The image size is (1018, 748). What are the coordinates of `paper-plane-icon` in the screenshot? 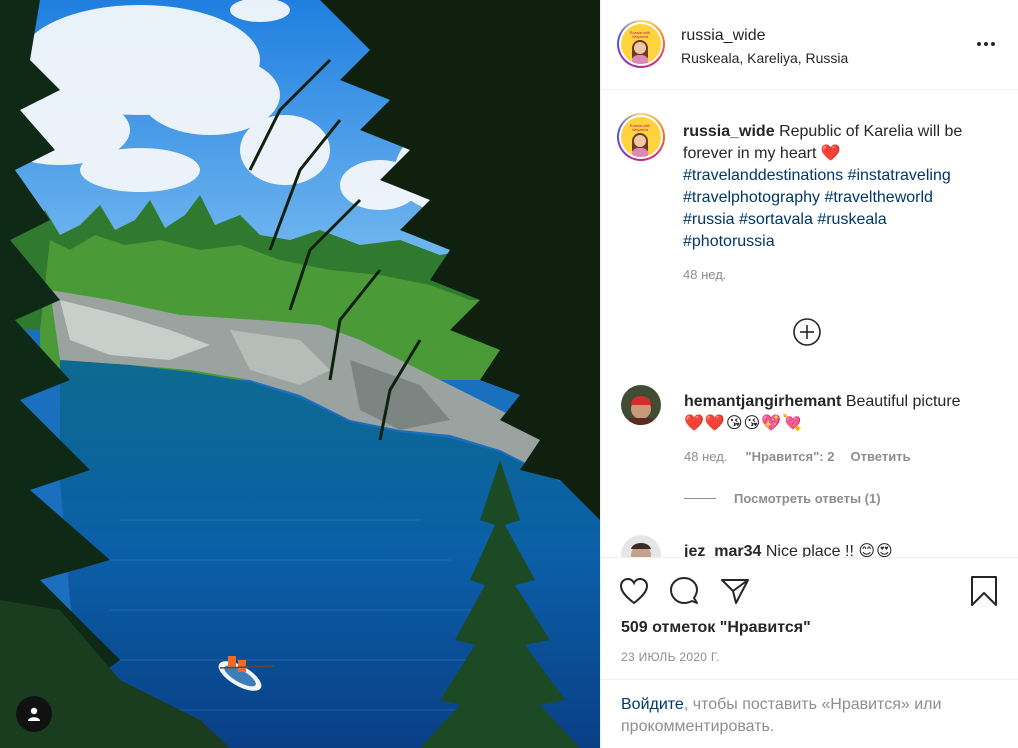 It's located at (735, 591).